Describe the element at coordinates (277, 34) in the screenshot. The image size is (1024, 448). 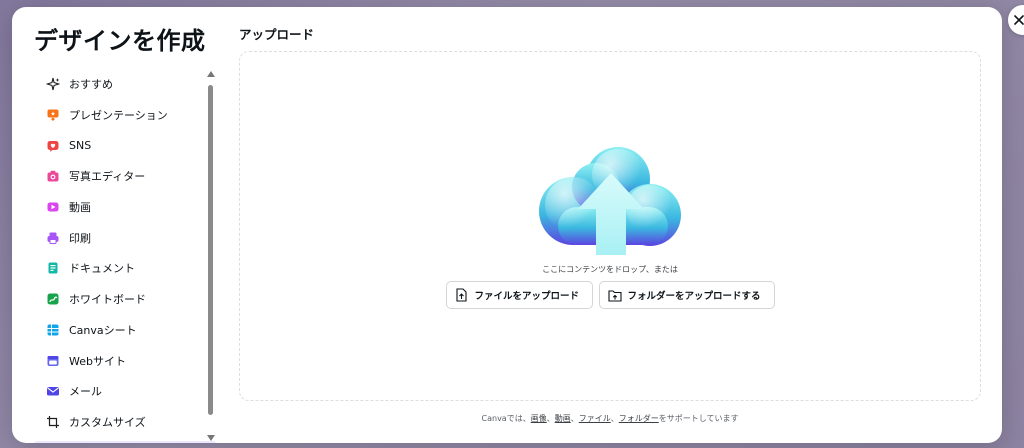
I see `upload-section-title: アップロード` at that location.